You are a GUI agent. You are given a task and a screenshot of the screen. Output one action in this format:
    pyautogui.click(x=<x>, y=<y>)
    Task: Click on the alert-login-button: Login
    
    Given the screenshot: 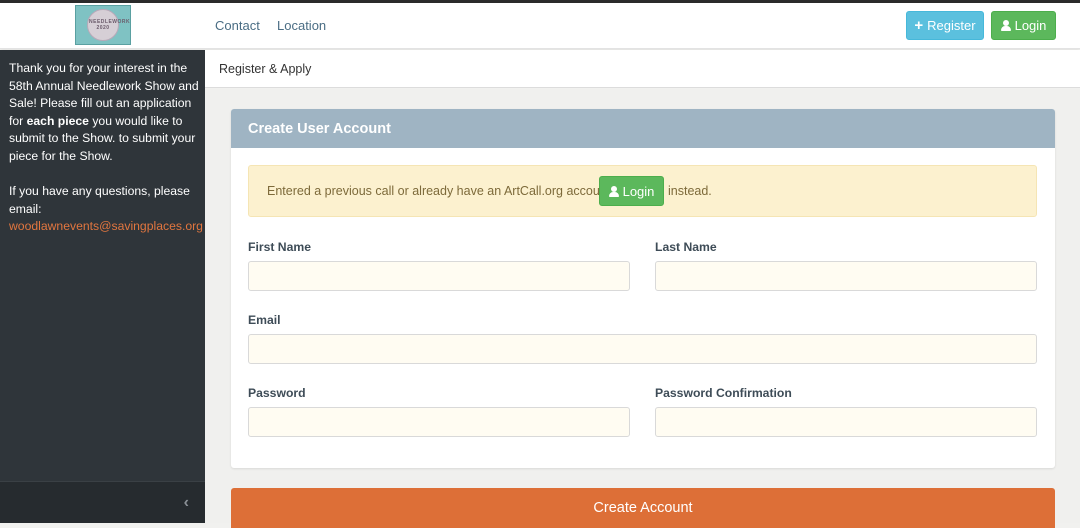 What is the action you would take?
    pyautogui.click(x=631, y=191)
    